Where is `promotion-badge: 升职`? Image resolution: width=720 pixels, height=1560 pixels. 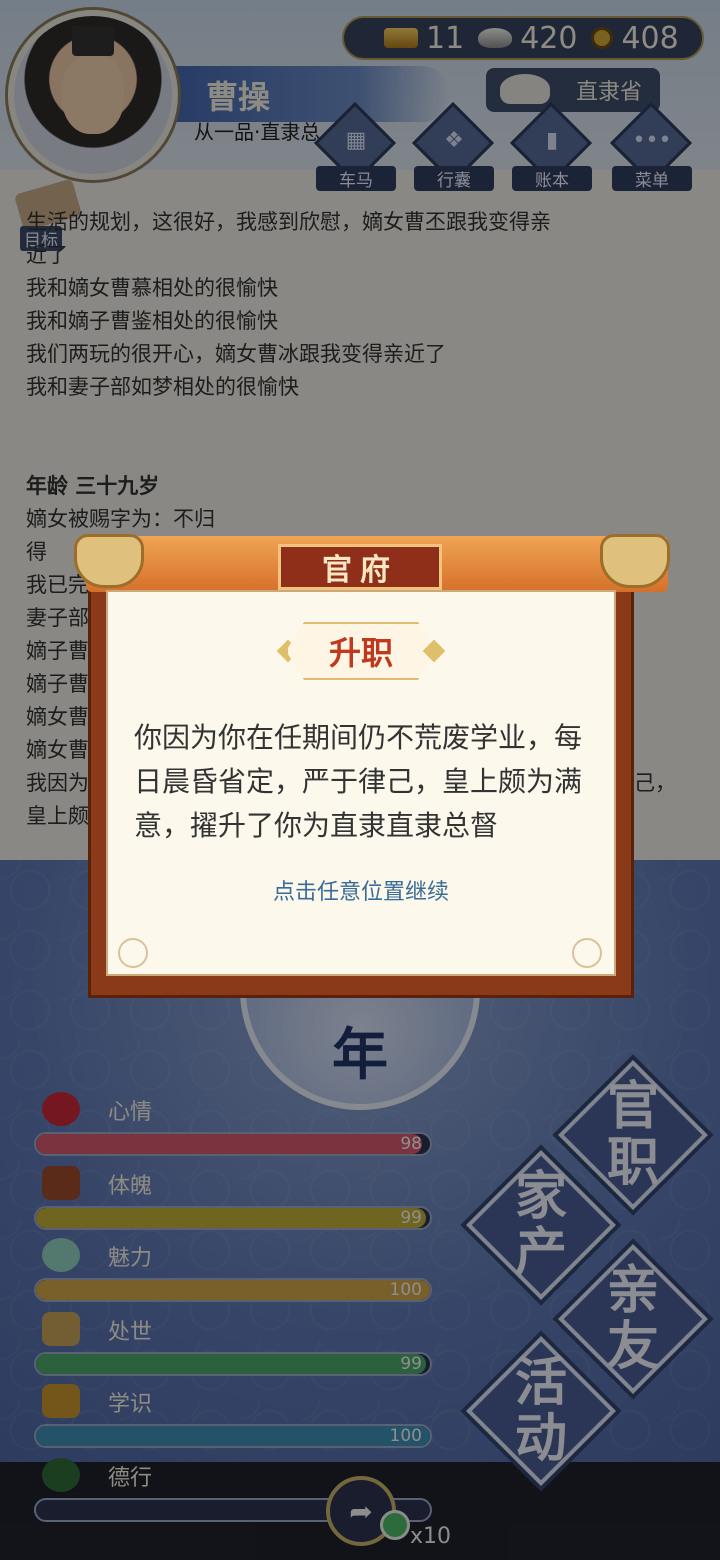 promotion-badge: 升职 is located at coordinates (361, 651).